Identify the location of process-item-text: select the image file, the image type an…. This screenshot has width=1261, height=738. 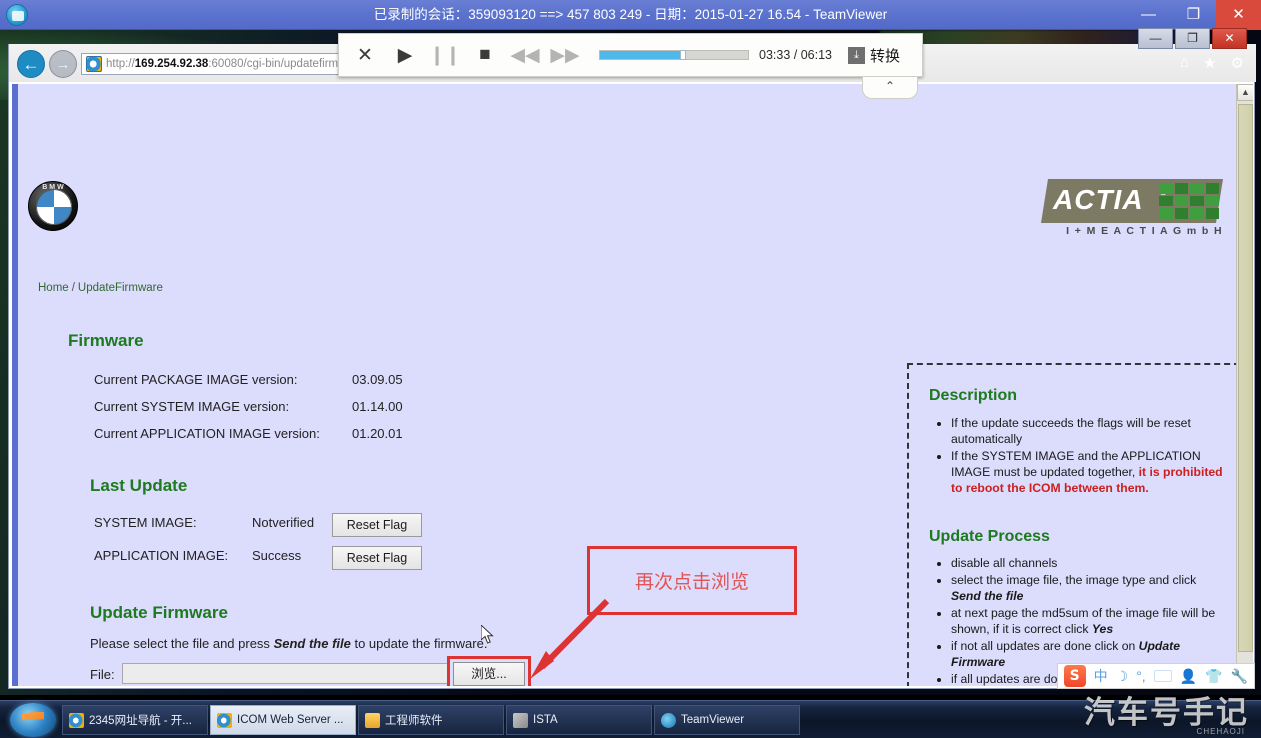
(1074, 580).